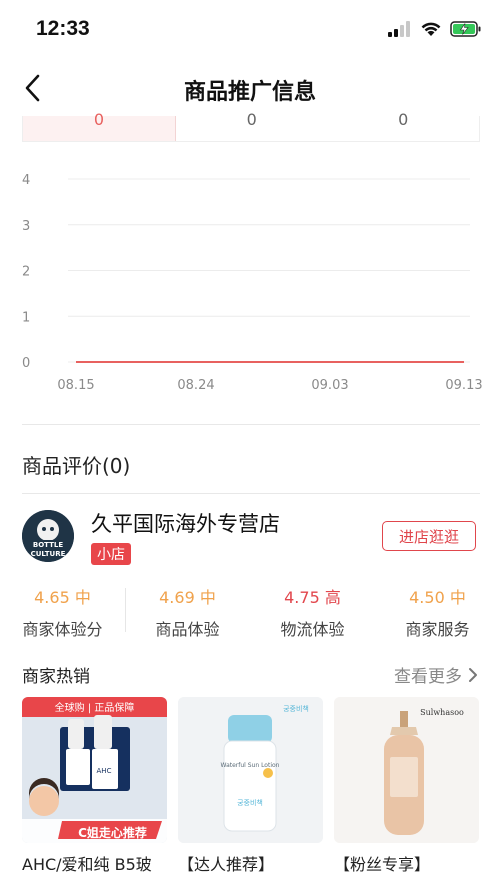 Image resolution: width=500 pixels, height=875 pixels. I want to click on y-tick-label: 3, so click(26, 226).